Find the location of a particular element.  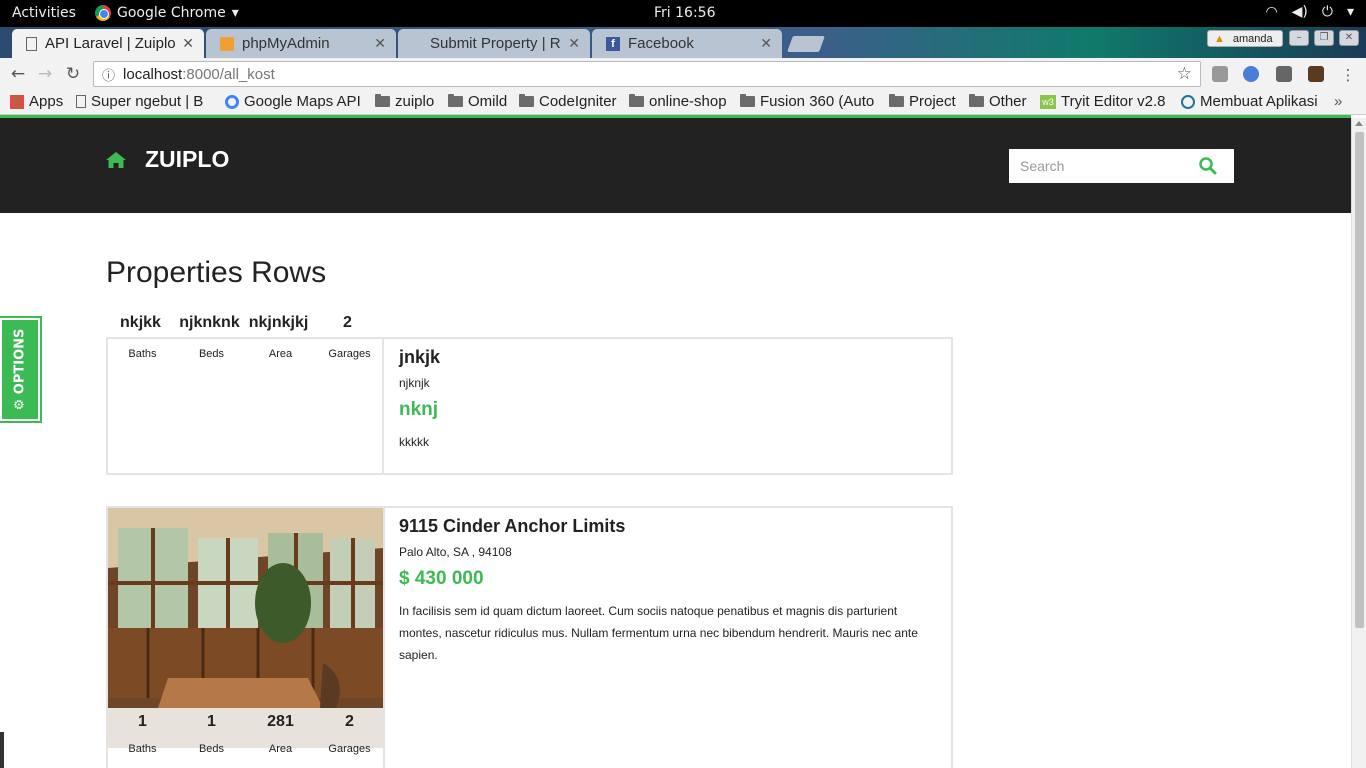

bookmark-super-ngebut: Super ngebut | B is located at coordinates (146, 101).